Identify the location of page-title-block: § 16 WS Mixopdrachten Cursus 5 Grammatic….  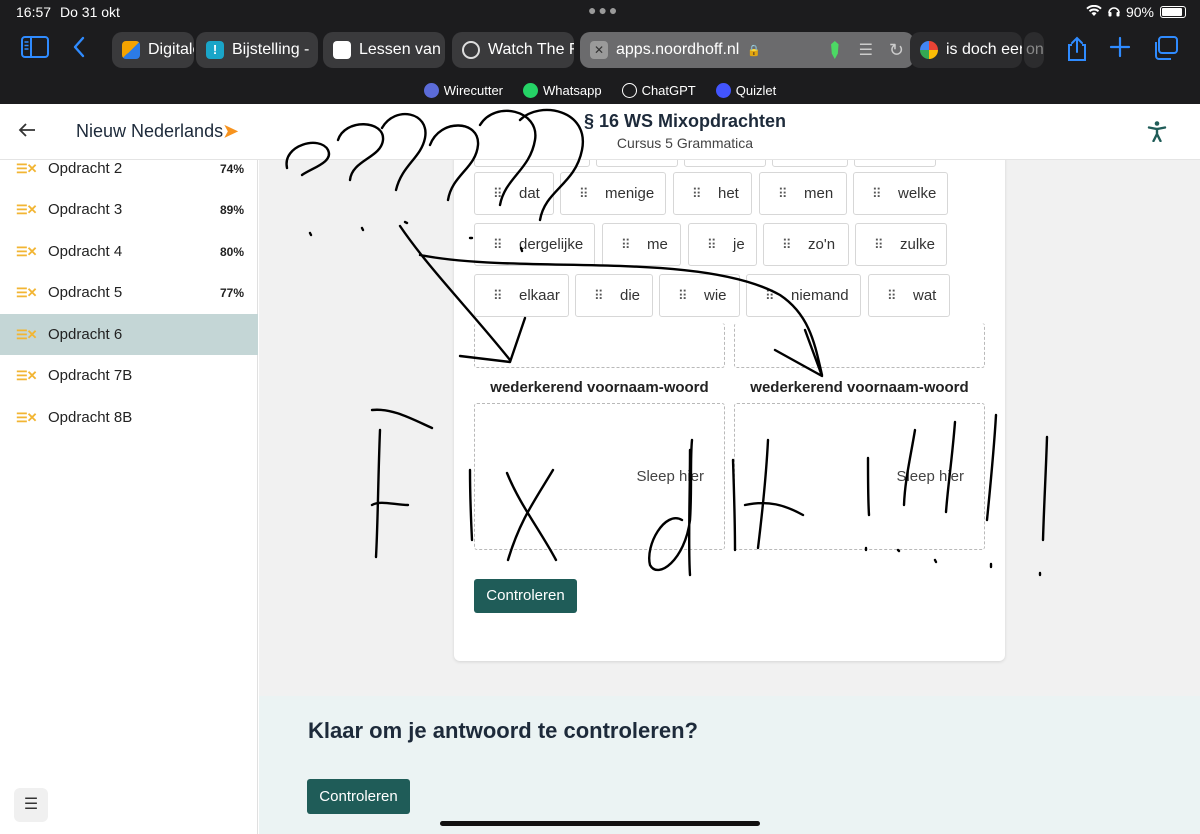
(685, 131).